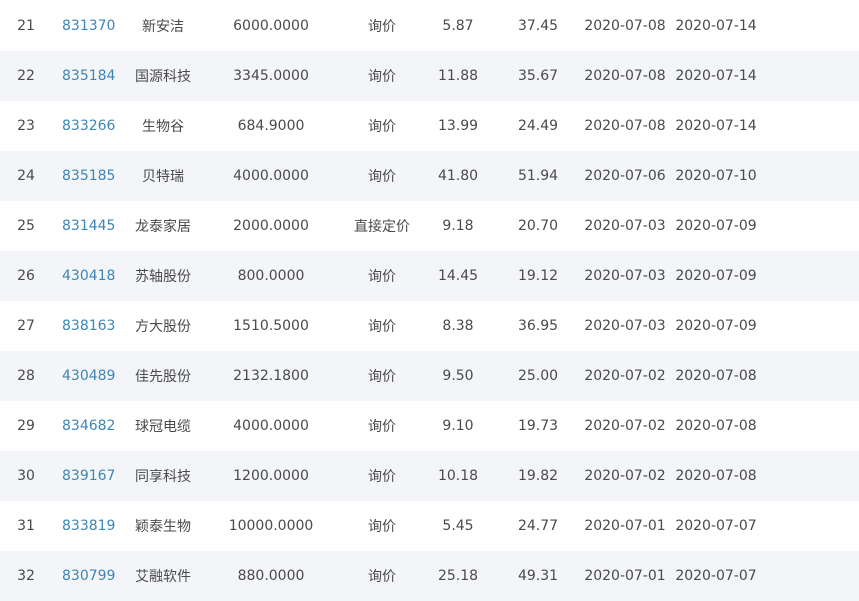  I want to click on pe-ratio: 19.73, so click(538, 426).